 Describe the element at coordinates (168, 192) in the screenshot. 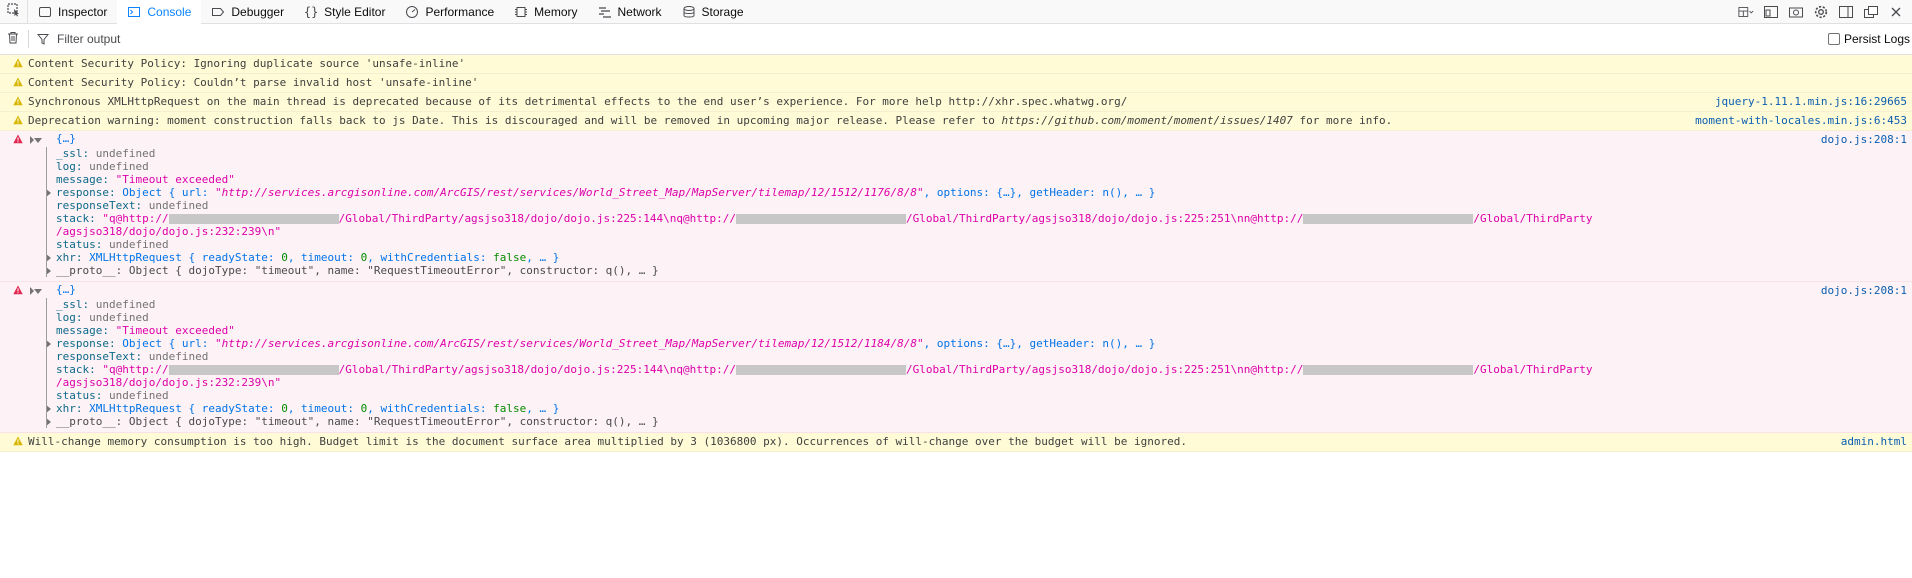

I see `property-value: Object { url:` at that location.